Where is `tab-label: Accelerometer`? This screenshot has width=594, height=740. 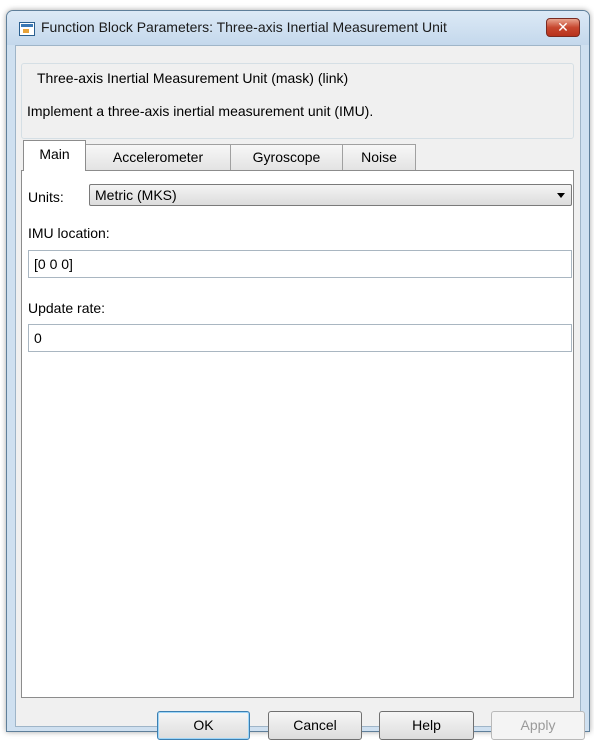
tab-label: Accelerometer is located at coordinates (158, 157).